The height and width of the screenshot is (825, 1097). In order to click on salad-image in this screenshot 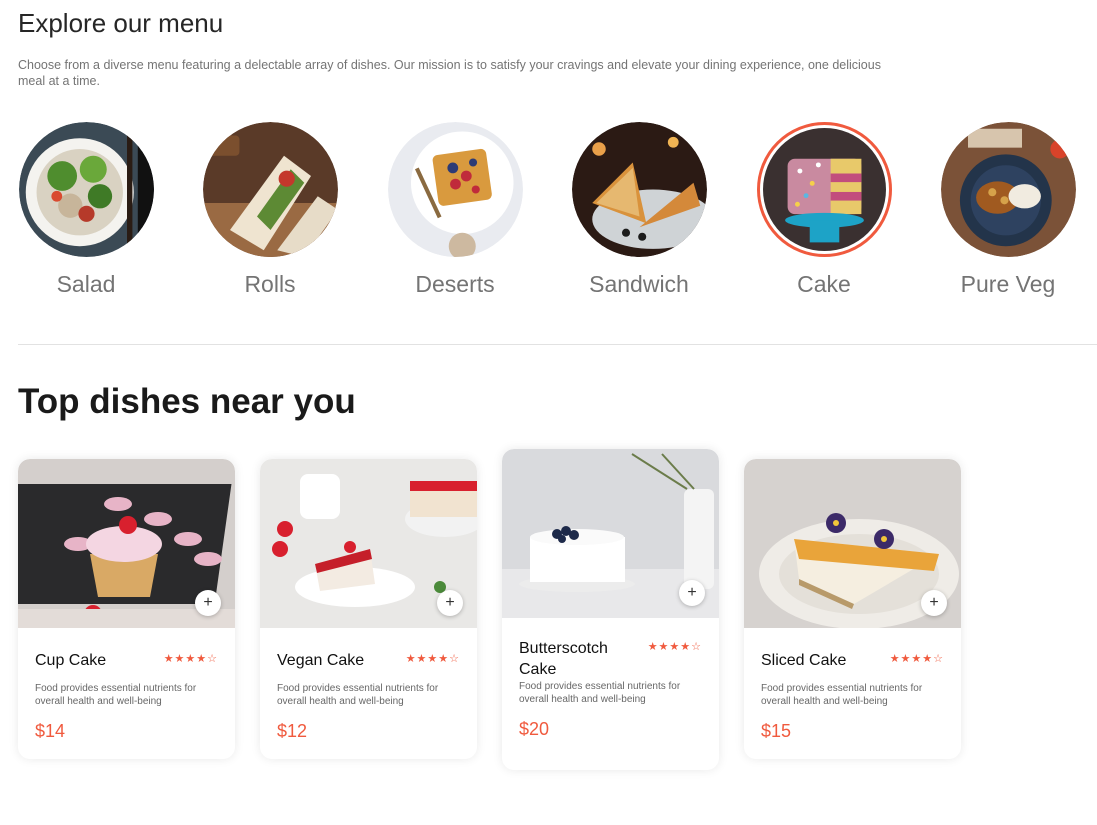, I will do `click(86, 189)`.